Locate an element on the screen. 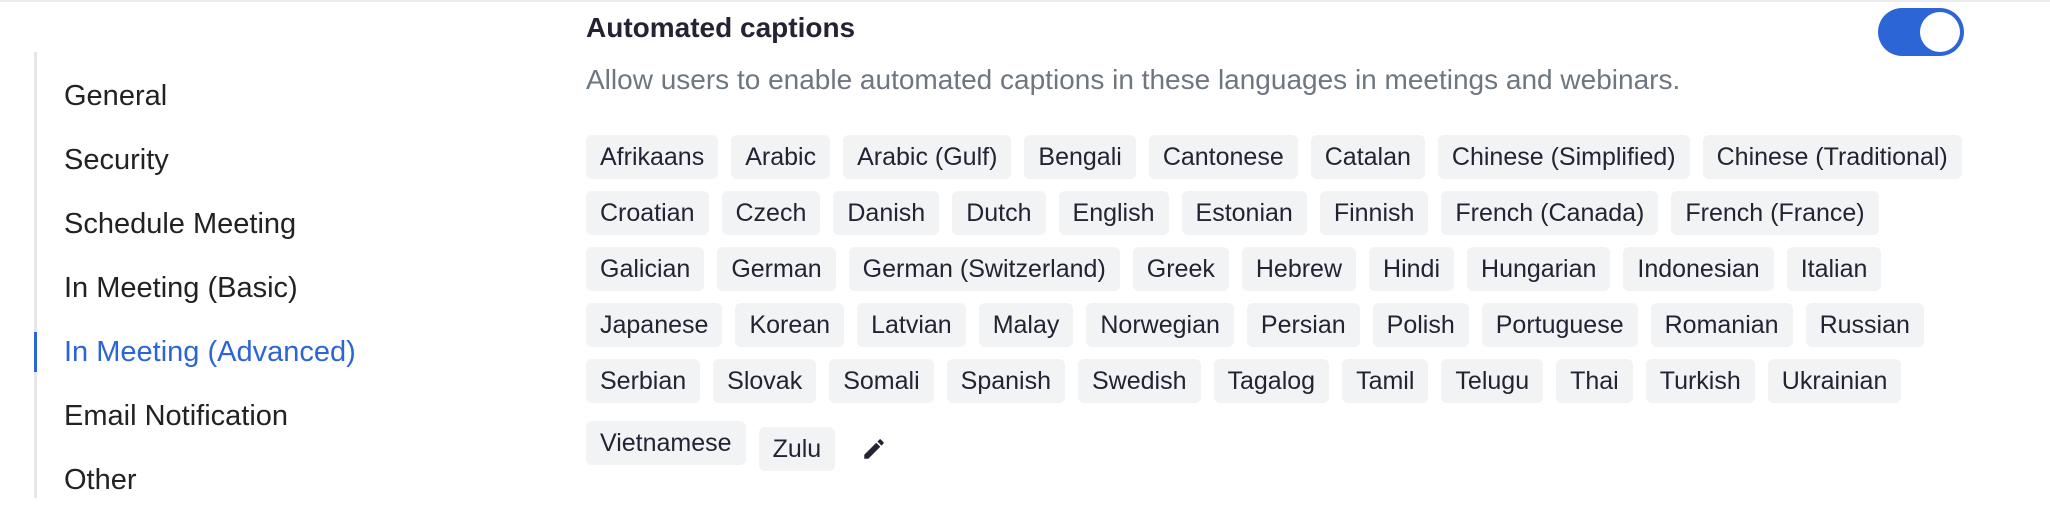  language-tag: Norwegian is located at coordinates (1160, 325).